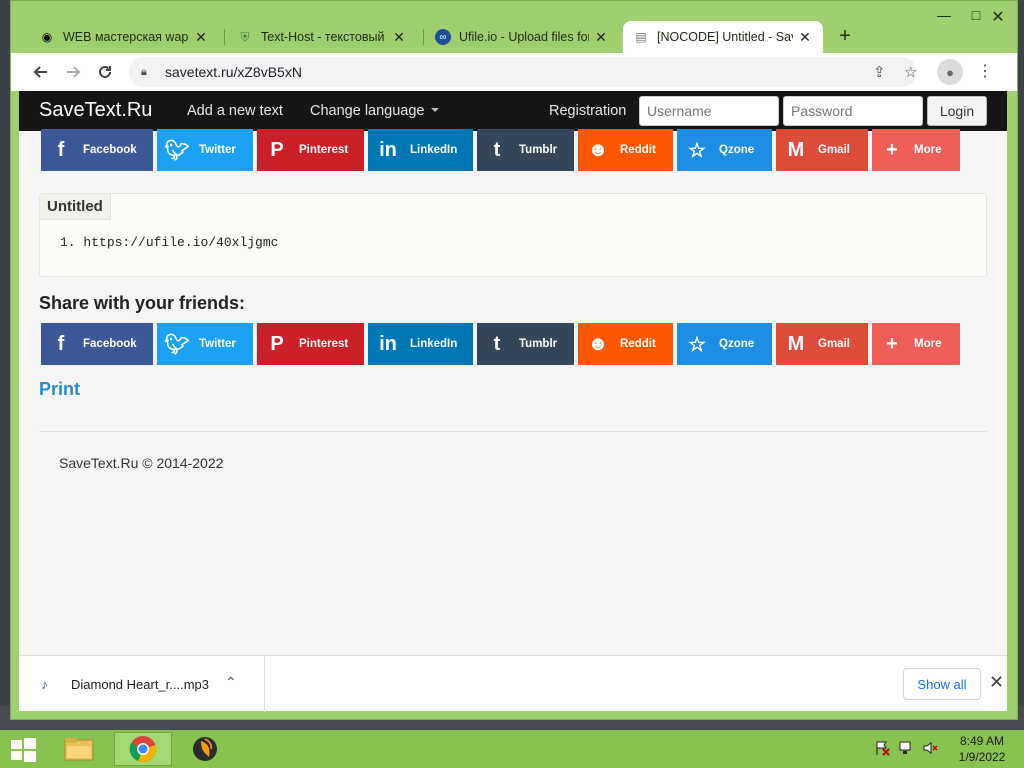  I want to click on tab-title: Text-Host - текстовый хостинг, so click(324, 37).